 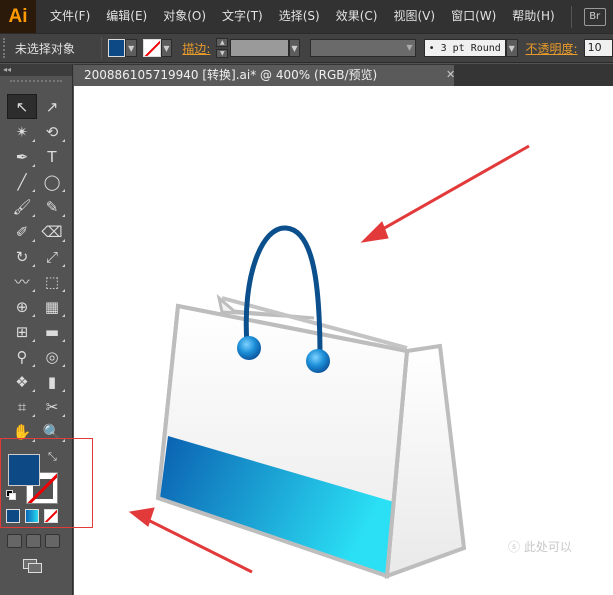 I want to click on ellipse-tool: ◯, so click(x=52, y=181).